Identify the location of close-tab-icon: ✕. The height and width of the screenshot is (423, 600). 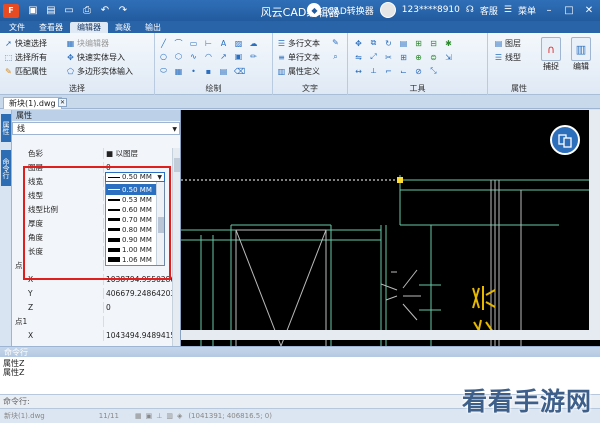
(62, 102).